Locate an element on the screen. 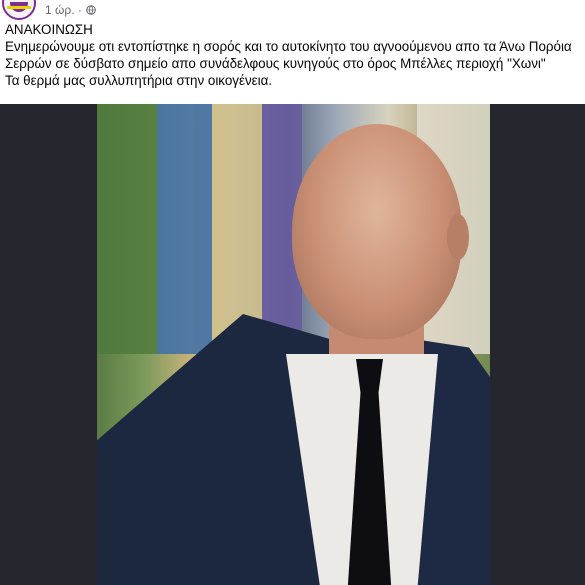  avatar-band is located at coordinates (19, 7).